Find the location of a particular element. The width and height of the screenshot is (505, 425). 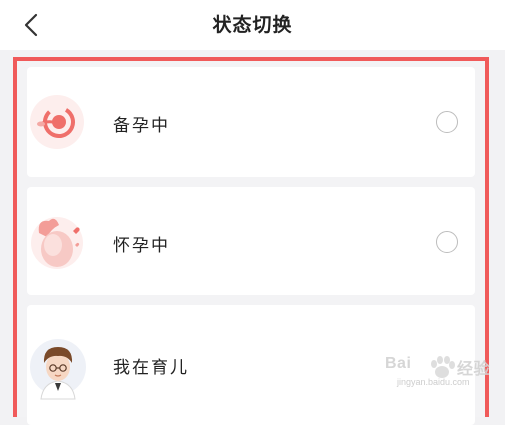

preparing-pregnancy-icon is located at coordinates (57, 122).